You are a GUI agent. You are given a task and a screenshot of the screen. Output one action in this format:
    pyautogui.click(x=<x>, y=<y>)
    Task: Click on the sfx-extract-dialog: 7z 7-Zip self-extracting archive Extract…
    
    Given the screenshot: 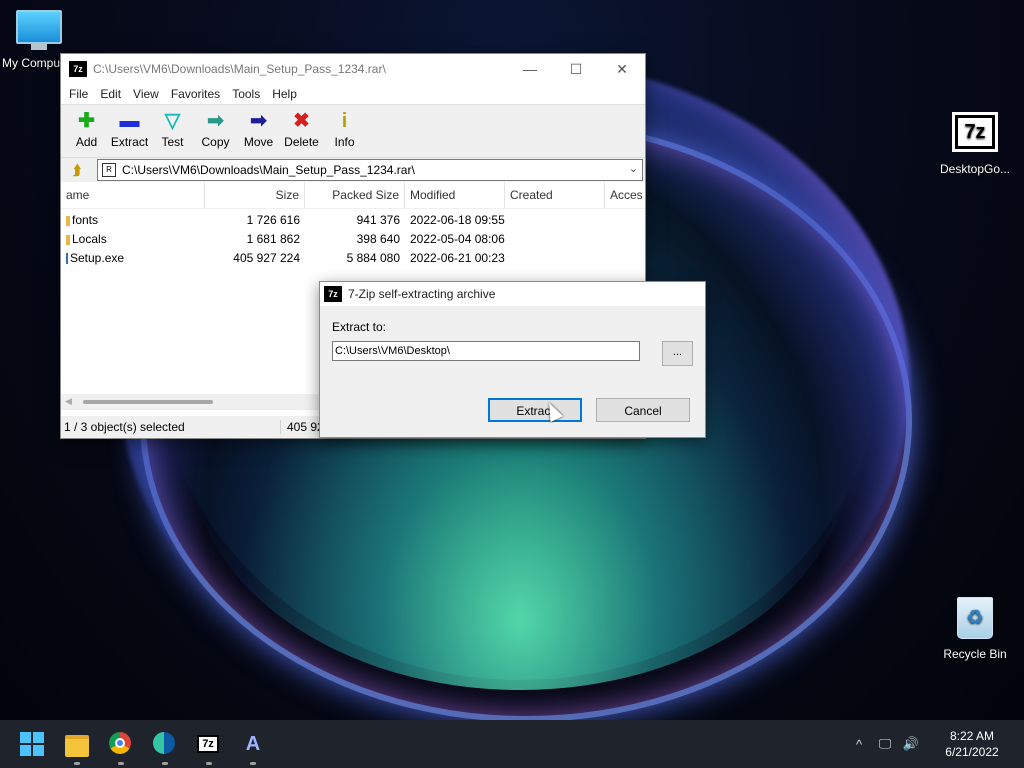 What is the action you would take?
    pyautogui.click(x=512, y=359)
    